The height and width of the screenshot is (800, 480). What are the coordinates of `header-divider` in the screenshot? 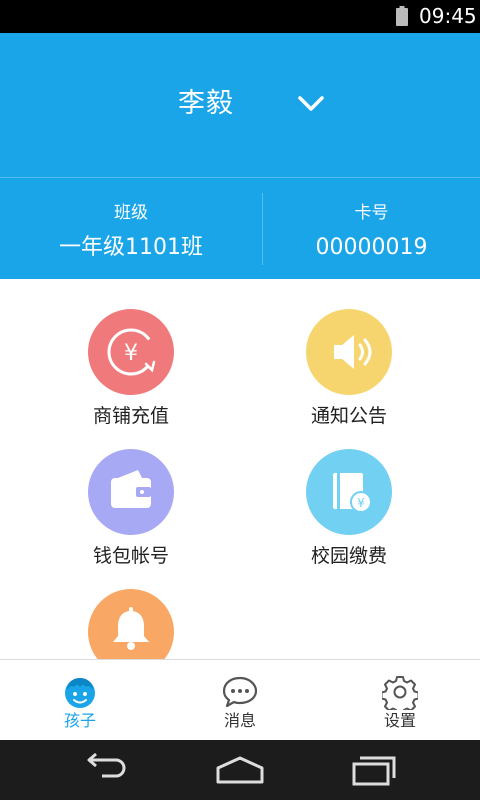 It's located at (240, 177).